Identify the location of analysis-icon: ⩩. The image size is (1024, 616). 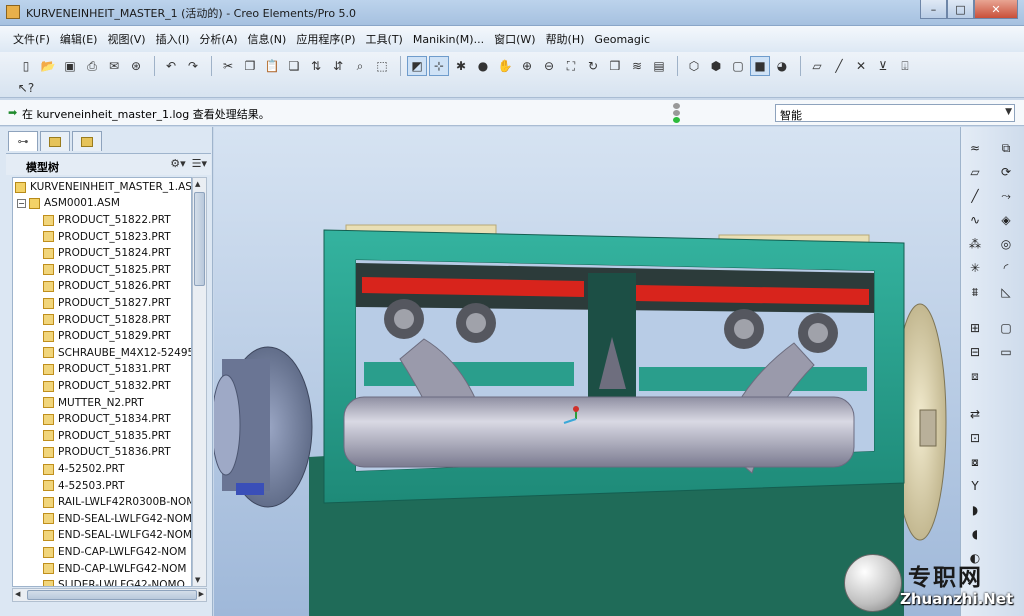
(975, 292).